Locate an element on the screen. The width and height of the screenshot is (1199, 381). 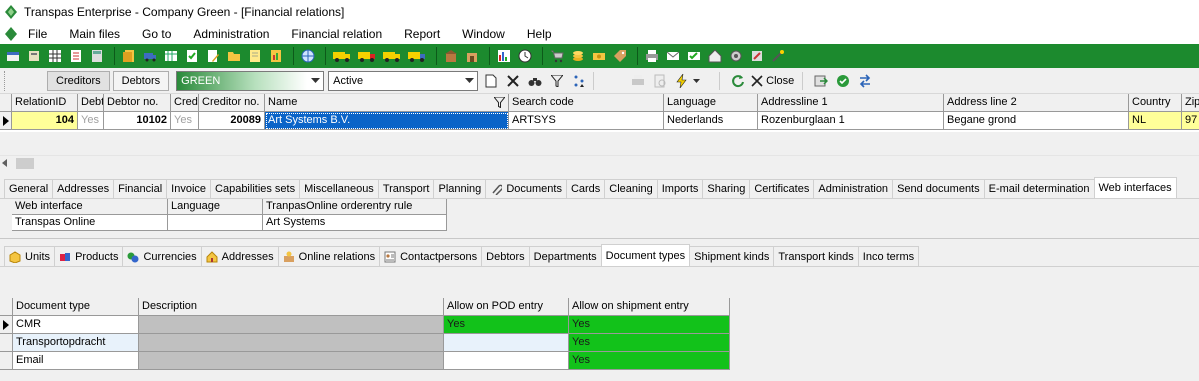
folder-icon is located at coordinates (234, 56).